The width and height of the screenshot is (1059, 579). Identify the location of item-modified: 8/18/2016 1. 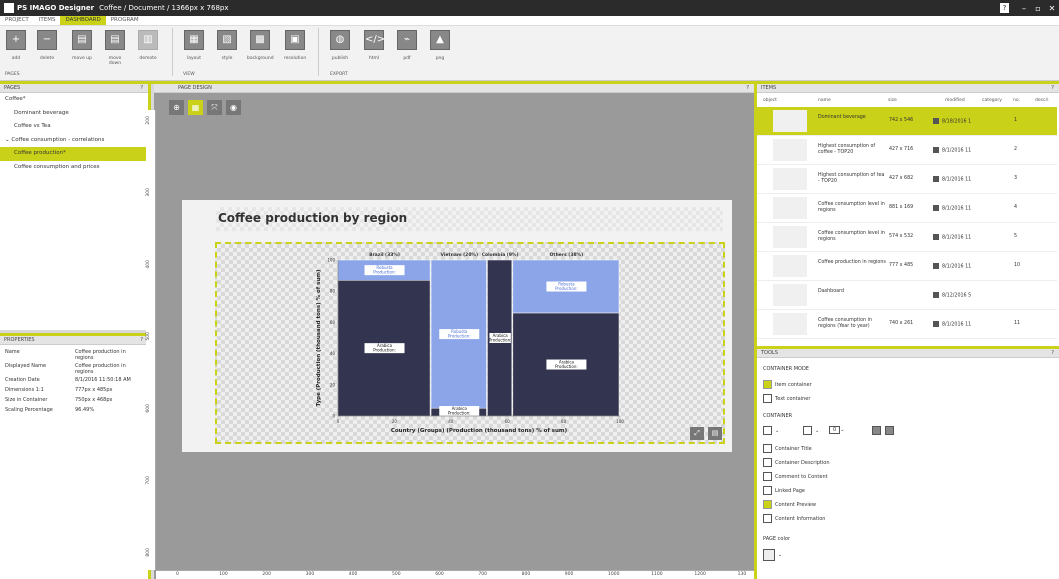
(952, 121).